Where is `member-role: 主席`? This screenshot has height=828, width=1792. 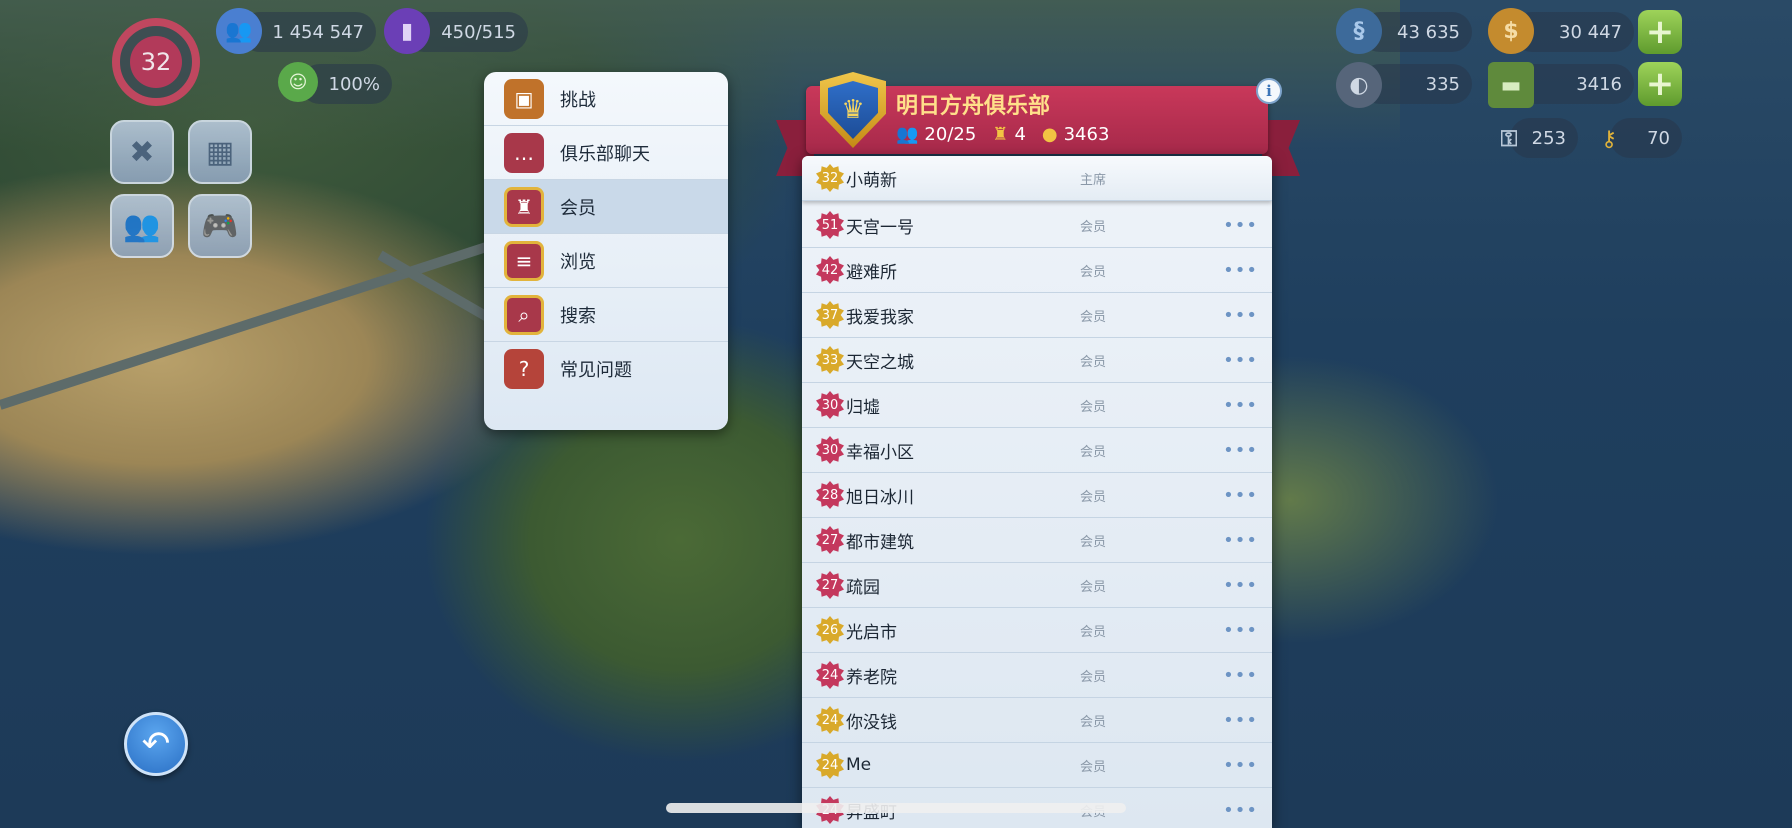
member-role: 主席 is located at coordinates (1093, 180).